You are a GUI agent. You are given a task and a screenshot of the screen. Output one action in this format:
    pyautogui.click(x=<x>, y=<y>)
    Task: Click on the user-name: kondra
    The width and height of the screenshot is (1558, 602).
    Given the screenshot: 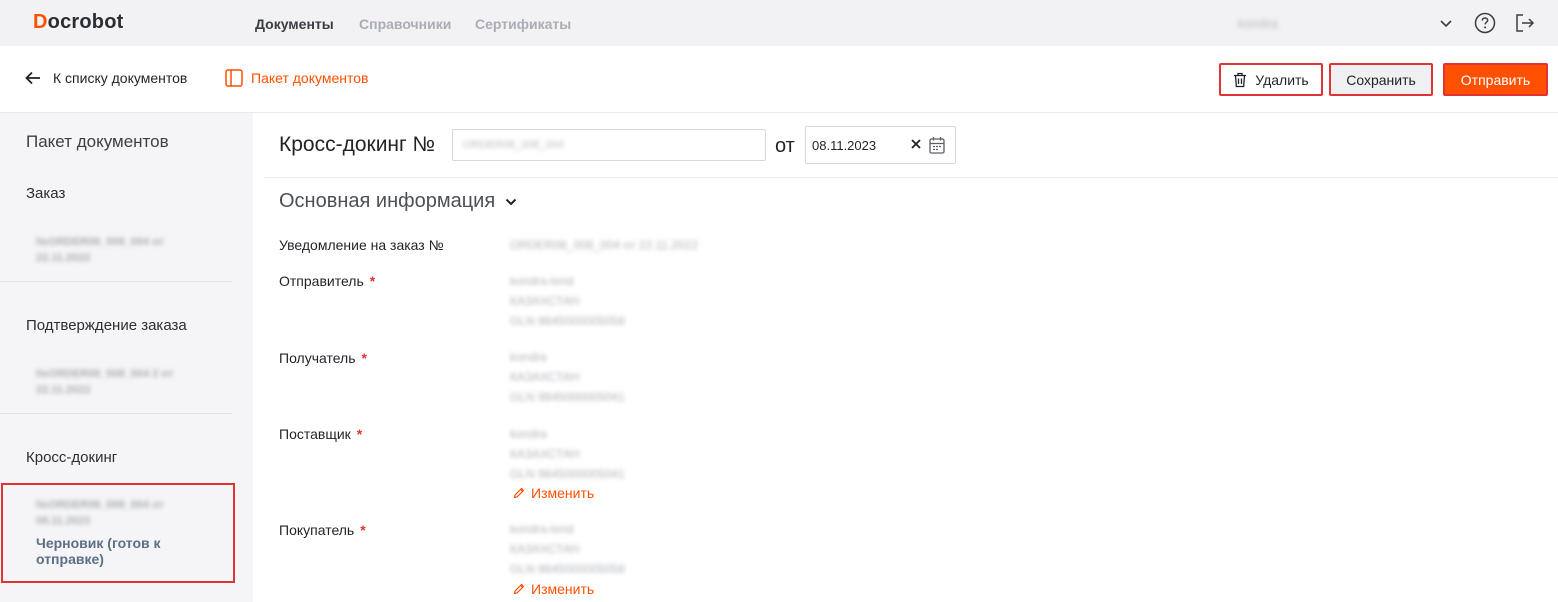 What is the action you would take?
    pyautogui.click(x=1258, y=23)
    